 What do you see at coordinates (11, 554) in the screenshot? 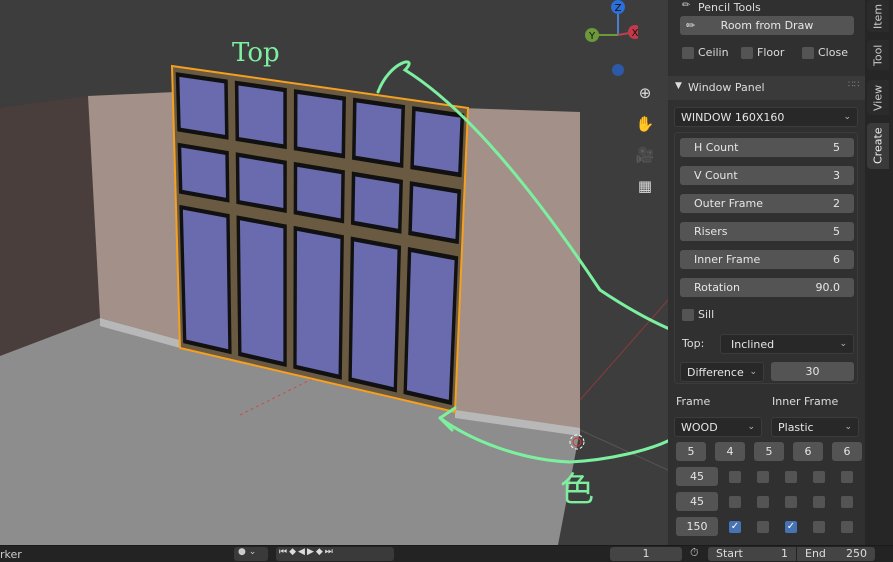
I see `marker-menu: rker` at bounding box center [11, 554].